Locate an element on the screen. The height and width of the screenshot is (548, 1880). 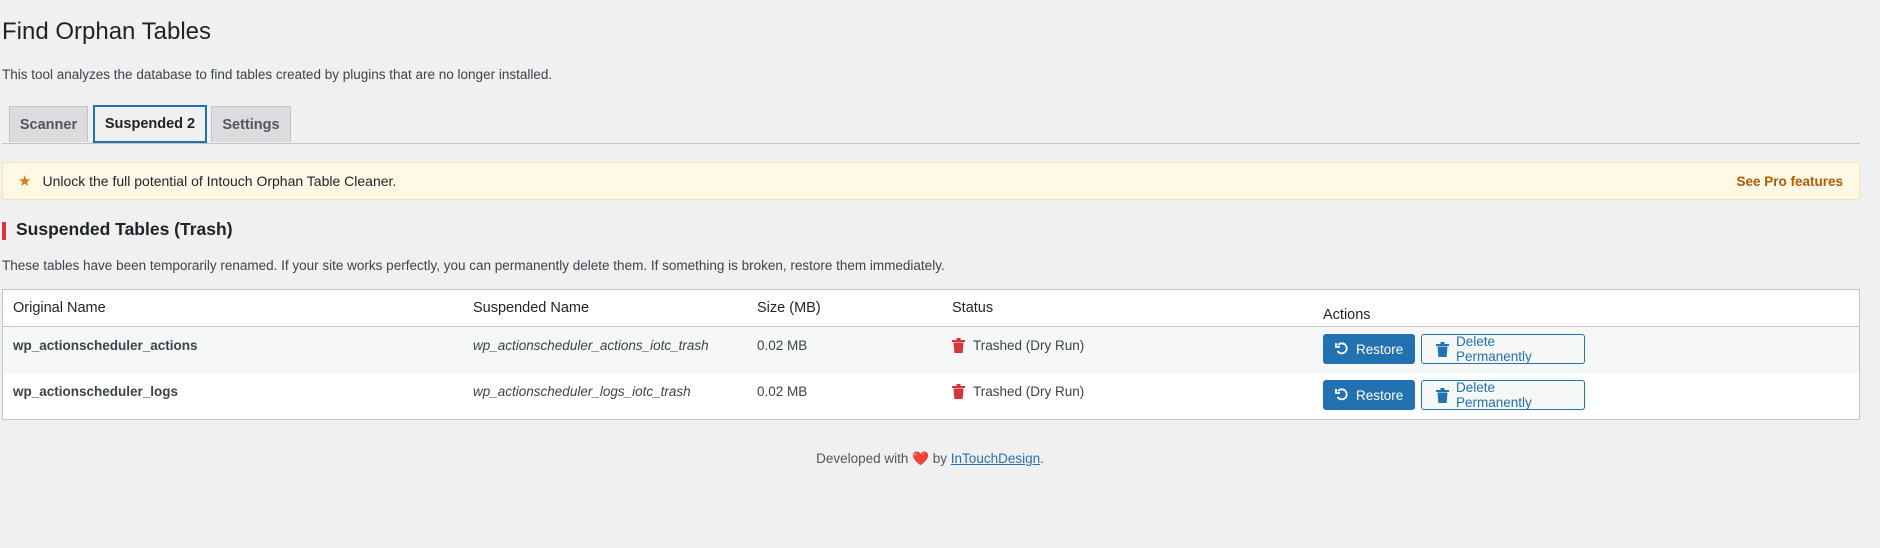
footer-by: by is located at coordinates (940, 458).